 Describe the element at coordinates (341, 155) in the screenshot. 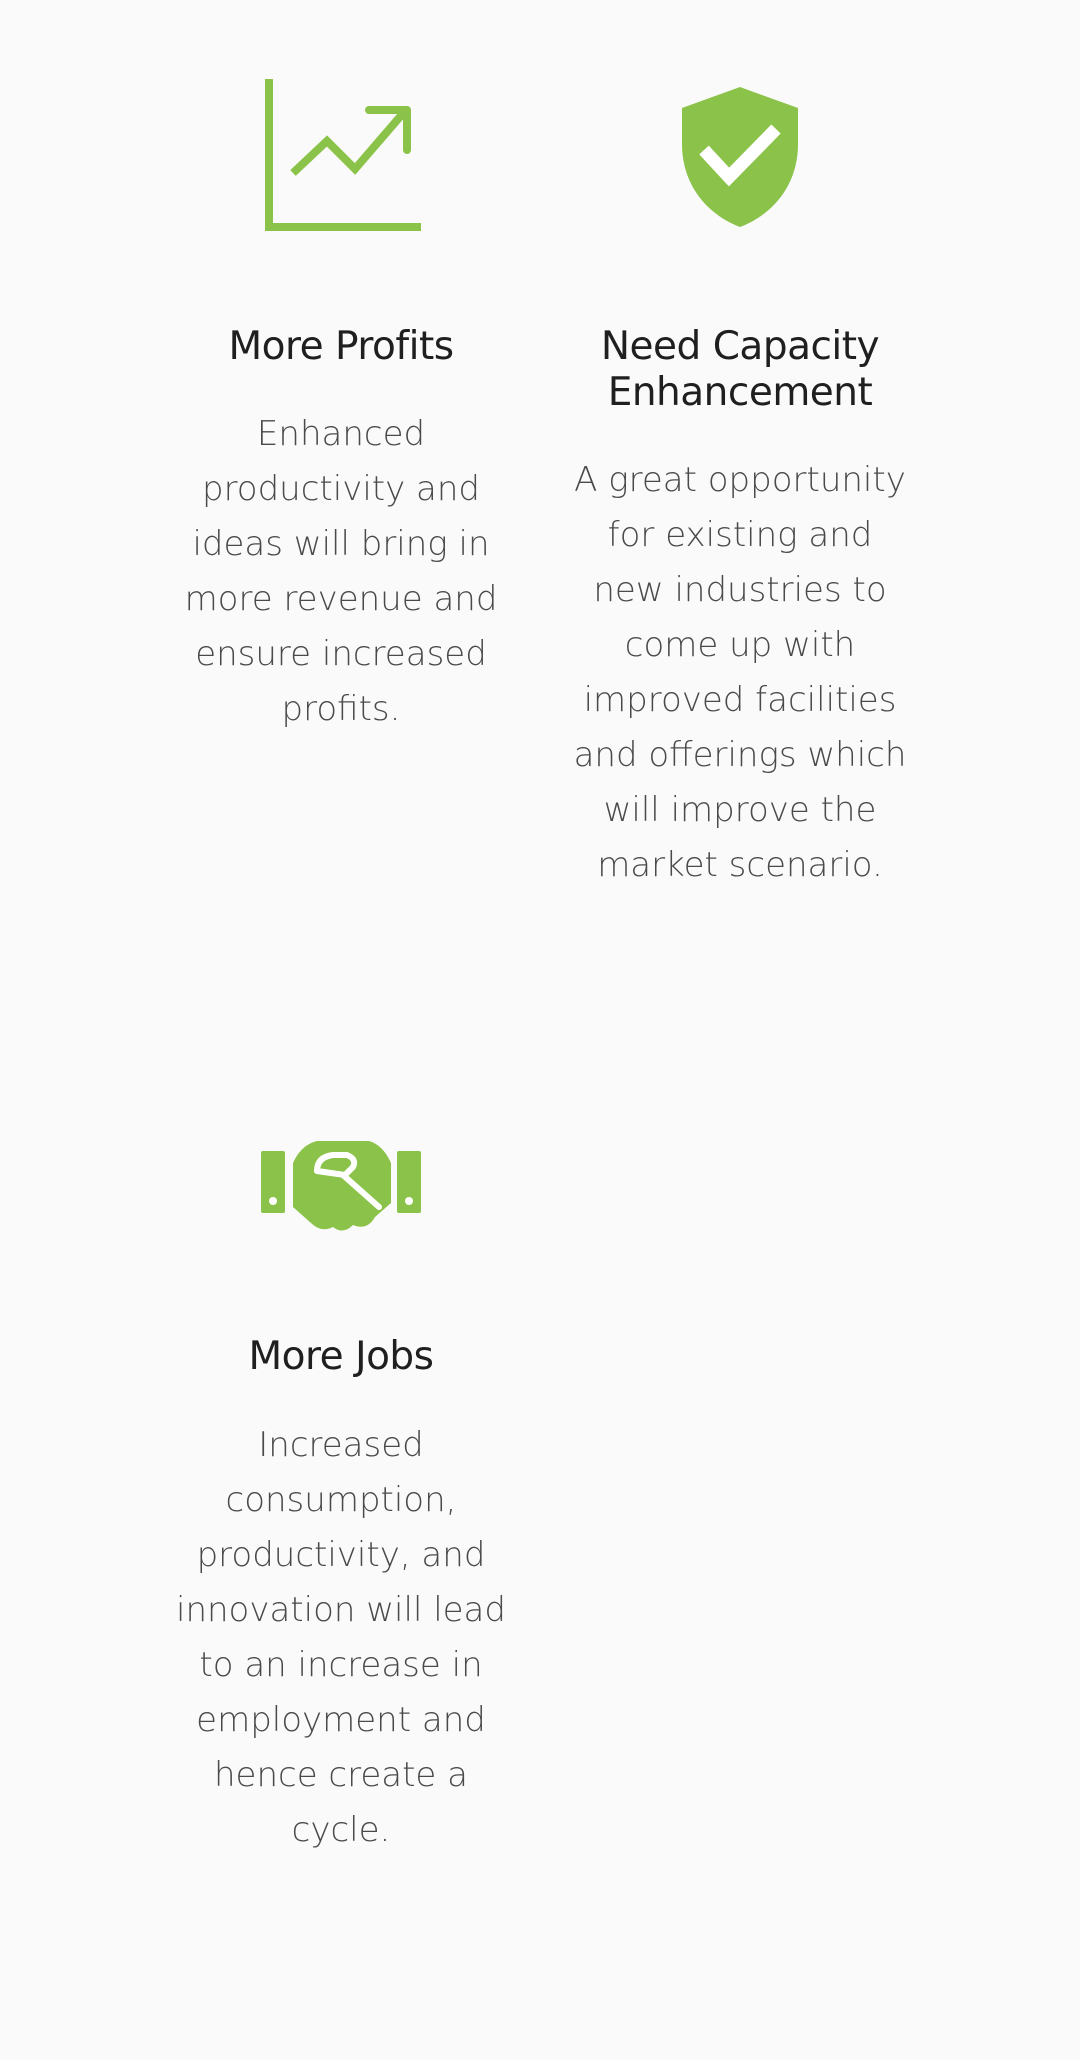

I see `chart-line-up-icon` at that location.